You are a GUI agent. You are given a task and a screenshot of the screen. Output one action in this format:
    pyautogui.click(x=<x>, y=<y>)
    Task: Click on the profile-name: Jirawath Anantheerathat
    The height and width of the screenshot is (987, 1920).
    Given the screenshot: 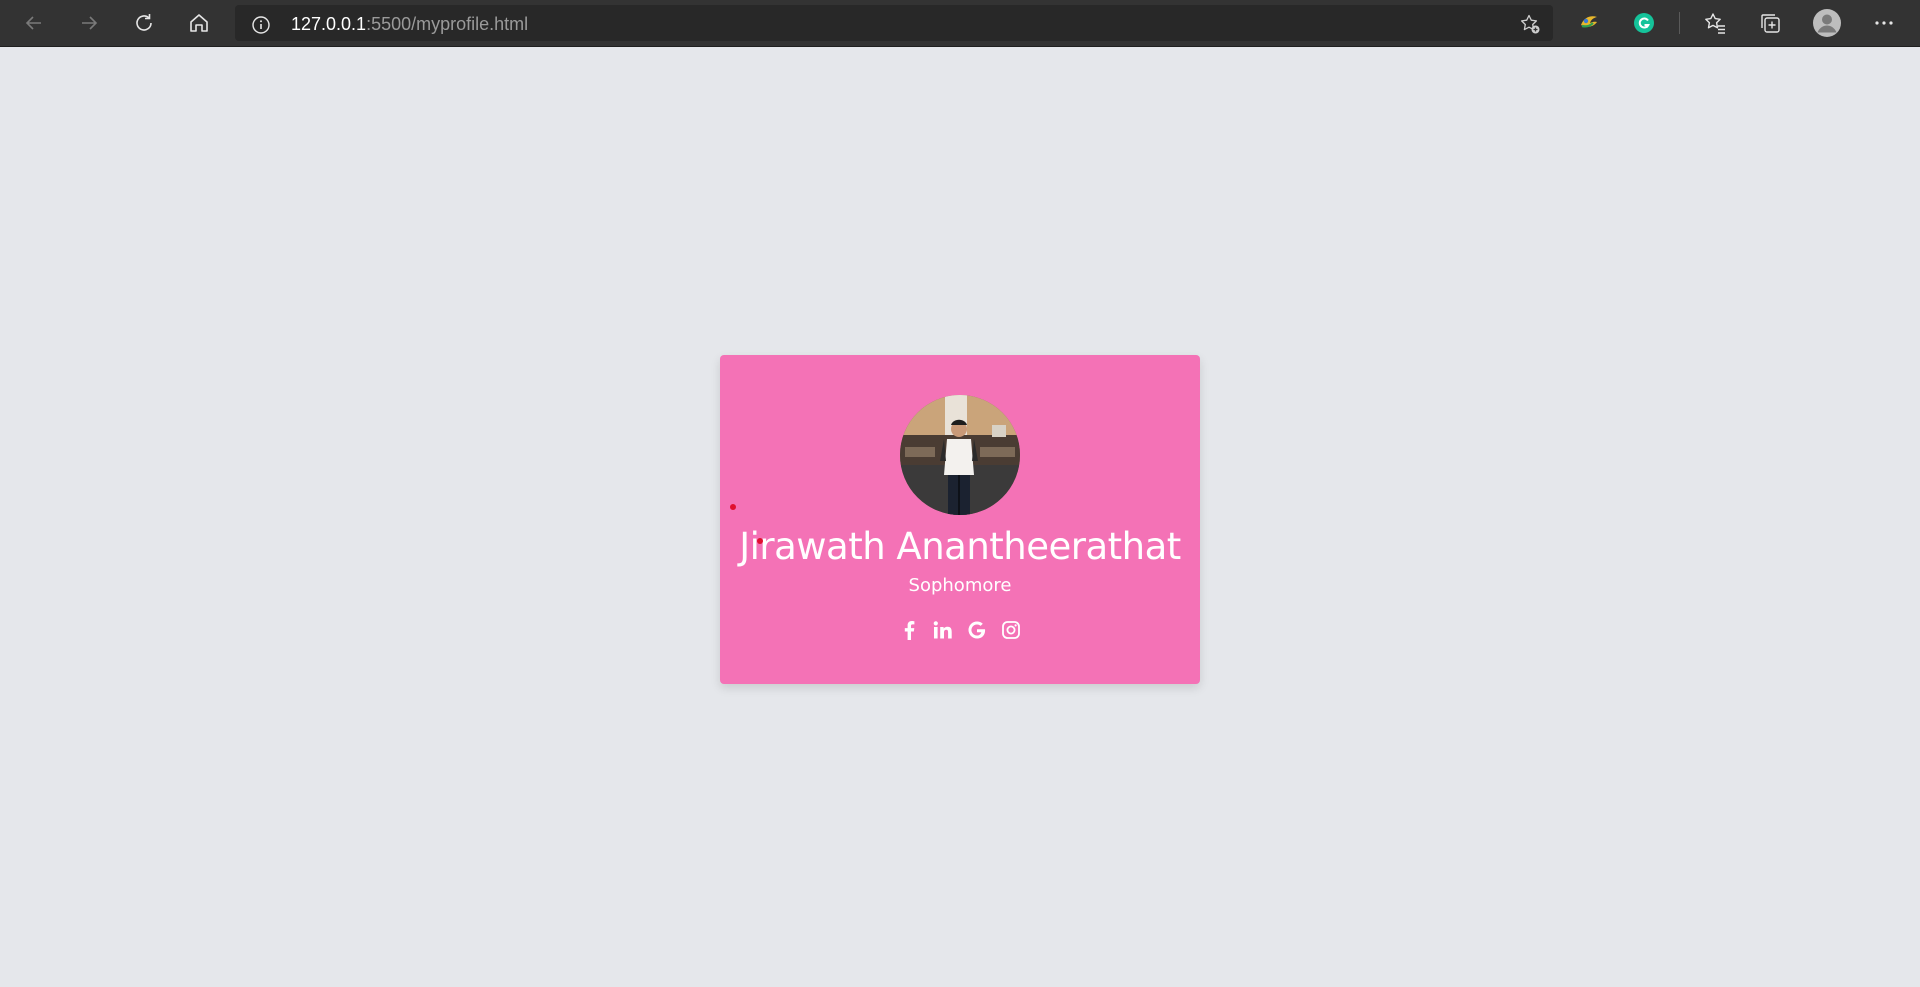 What is the action you would take?
    pyautogui.click(x=960, y=546)
    